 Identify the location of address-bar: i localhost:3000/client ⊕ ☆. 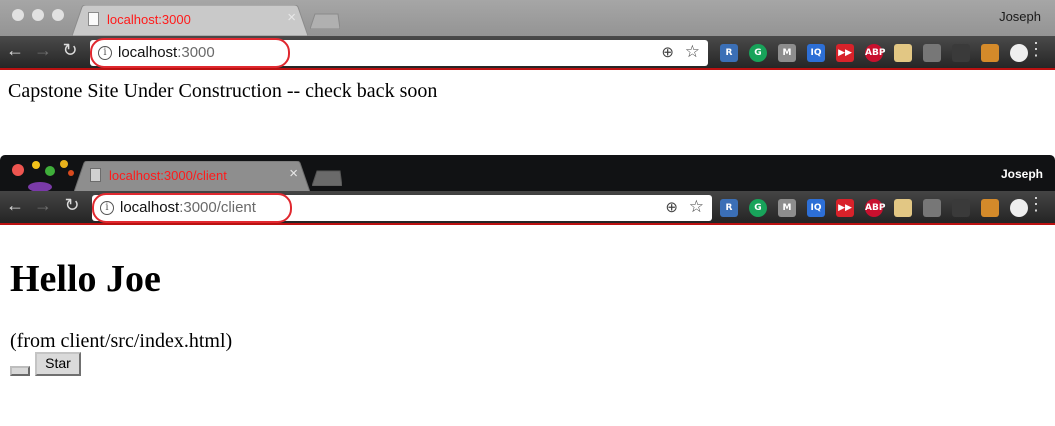
(402, 208).